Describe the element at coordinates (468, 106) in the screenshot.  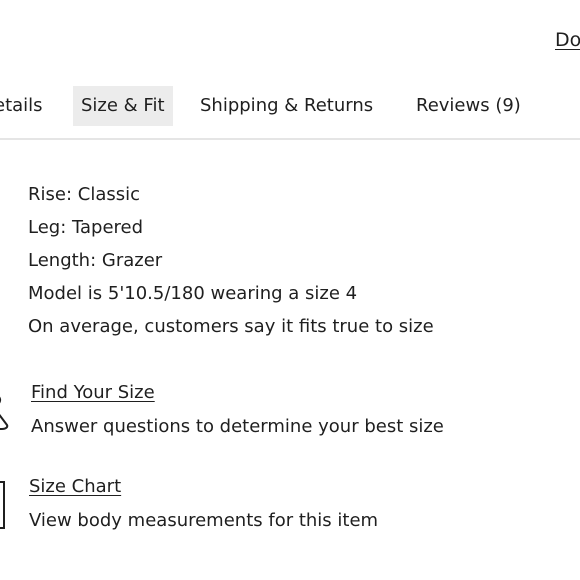
I see `tab-reviews: Reviews (9)` at that location.